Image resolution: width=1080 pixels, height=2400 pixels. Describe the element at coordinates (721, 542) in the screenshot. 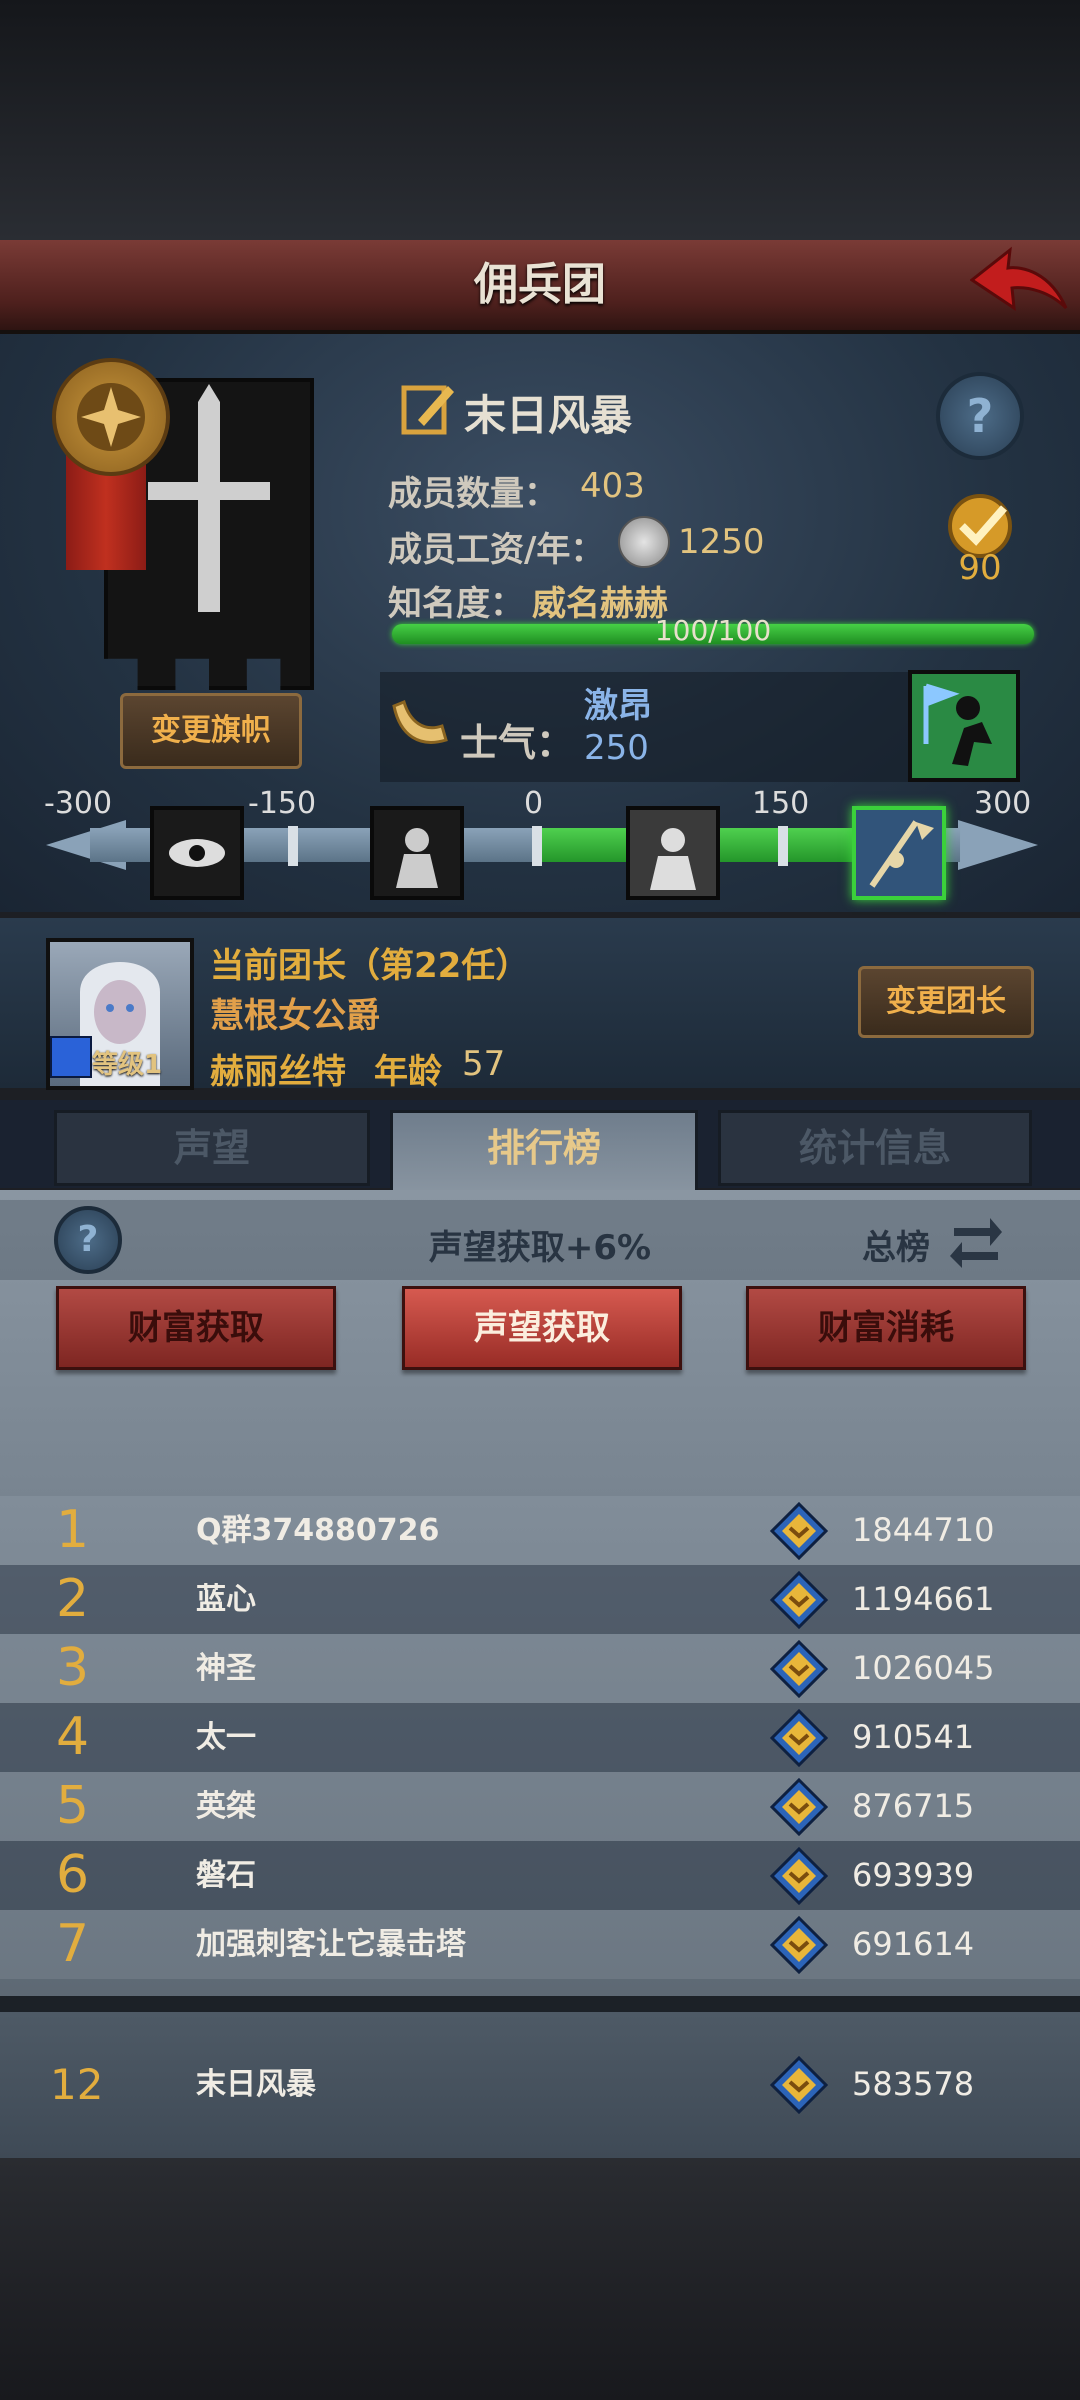

I see `salary-value: 1250` at that location.